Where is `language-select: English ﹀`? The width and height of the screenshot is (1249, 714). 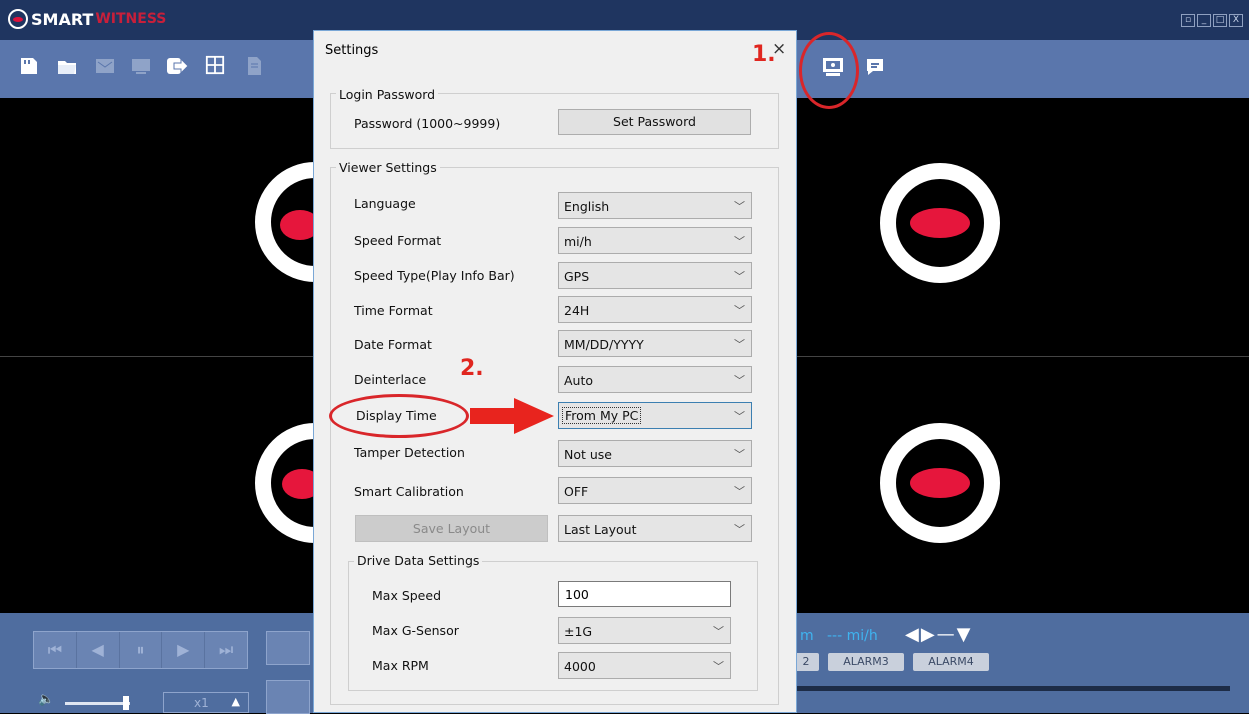
language-select: English ﹀ is located at coordinates (655, 205).